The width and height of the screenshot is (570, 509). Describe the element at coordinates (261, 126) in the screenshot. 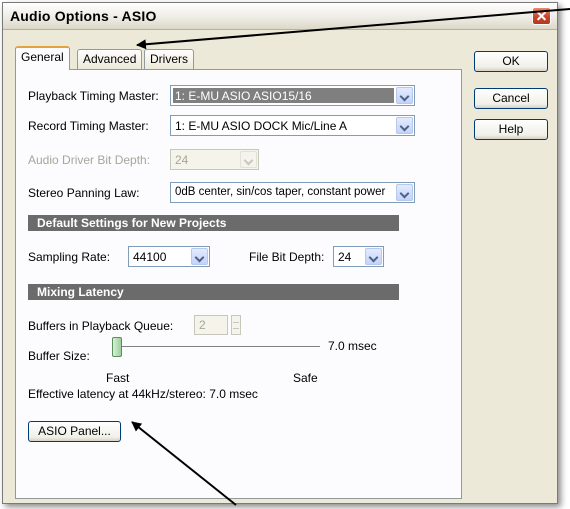

I see `record-timing-master-value: 1: E-MU ASIO DOCK Mic/Line A` at that location.